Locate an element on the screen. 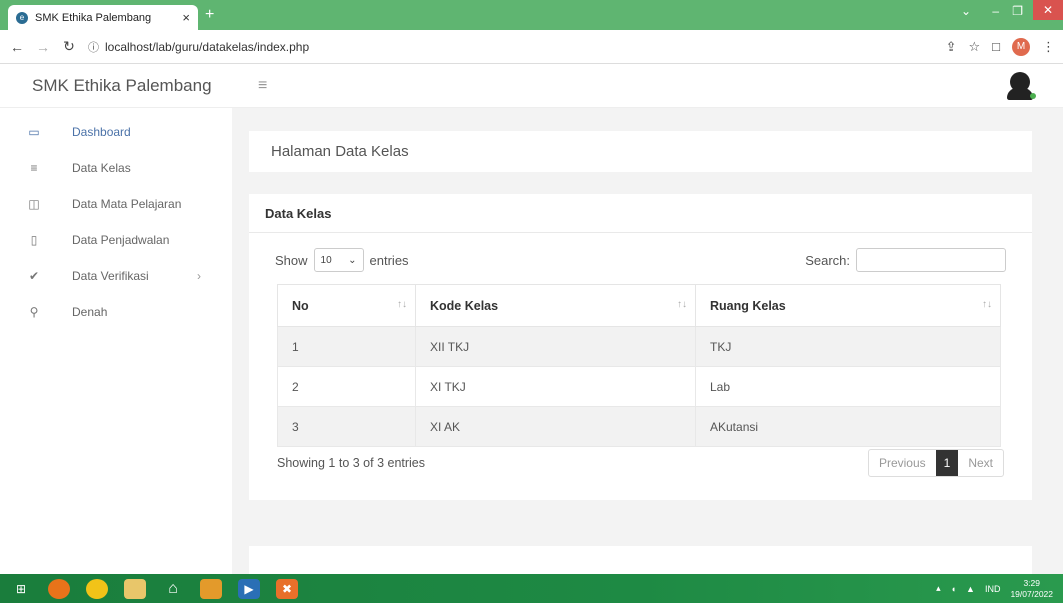 The height and width of the screenshot is (603, 1063). sidebar-item-label: Data Verifikasi is located at coordinates (110, 276).